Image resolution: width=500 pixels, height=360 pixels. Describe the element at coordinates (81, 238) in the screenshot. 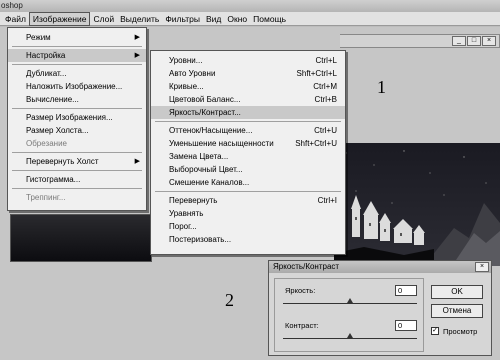

I see `photo-strip` at that location.